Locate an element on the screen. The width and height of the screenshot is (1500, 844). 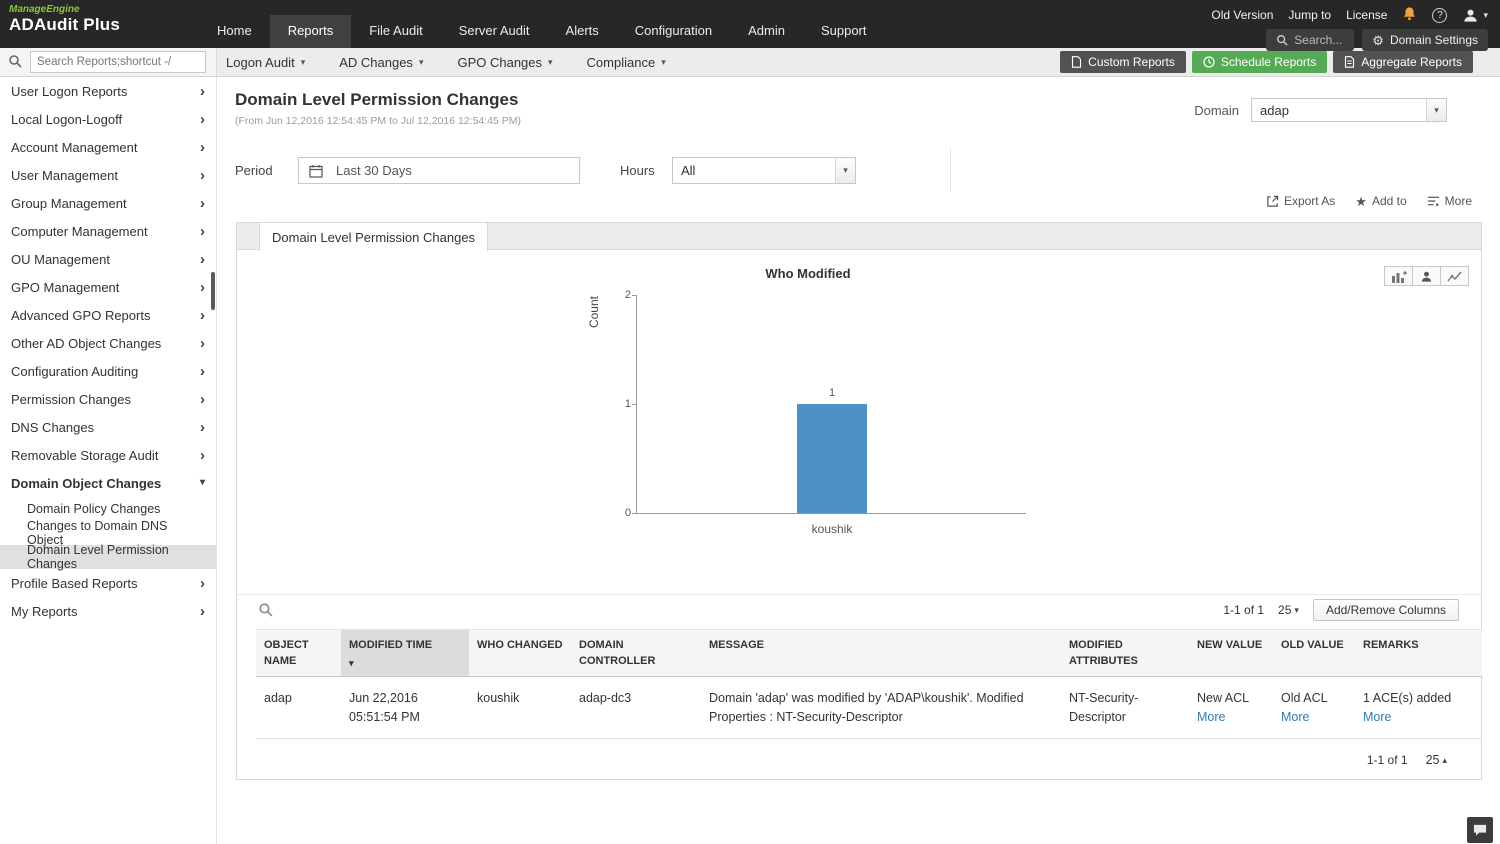
sidebar-scrollbar is located at coordinates (213, 291).